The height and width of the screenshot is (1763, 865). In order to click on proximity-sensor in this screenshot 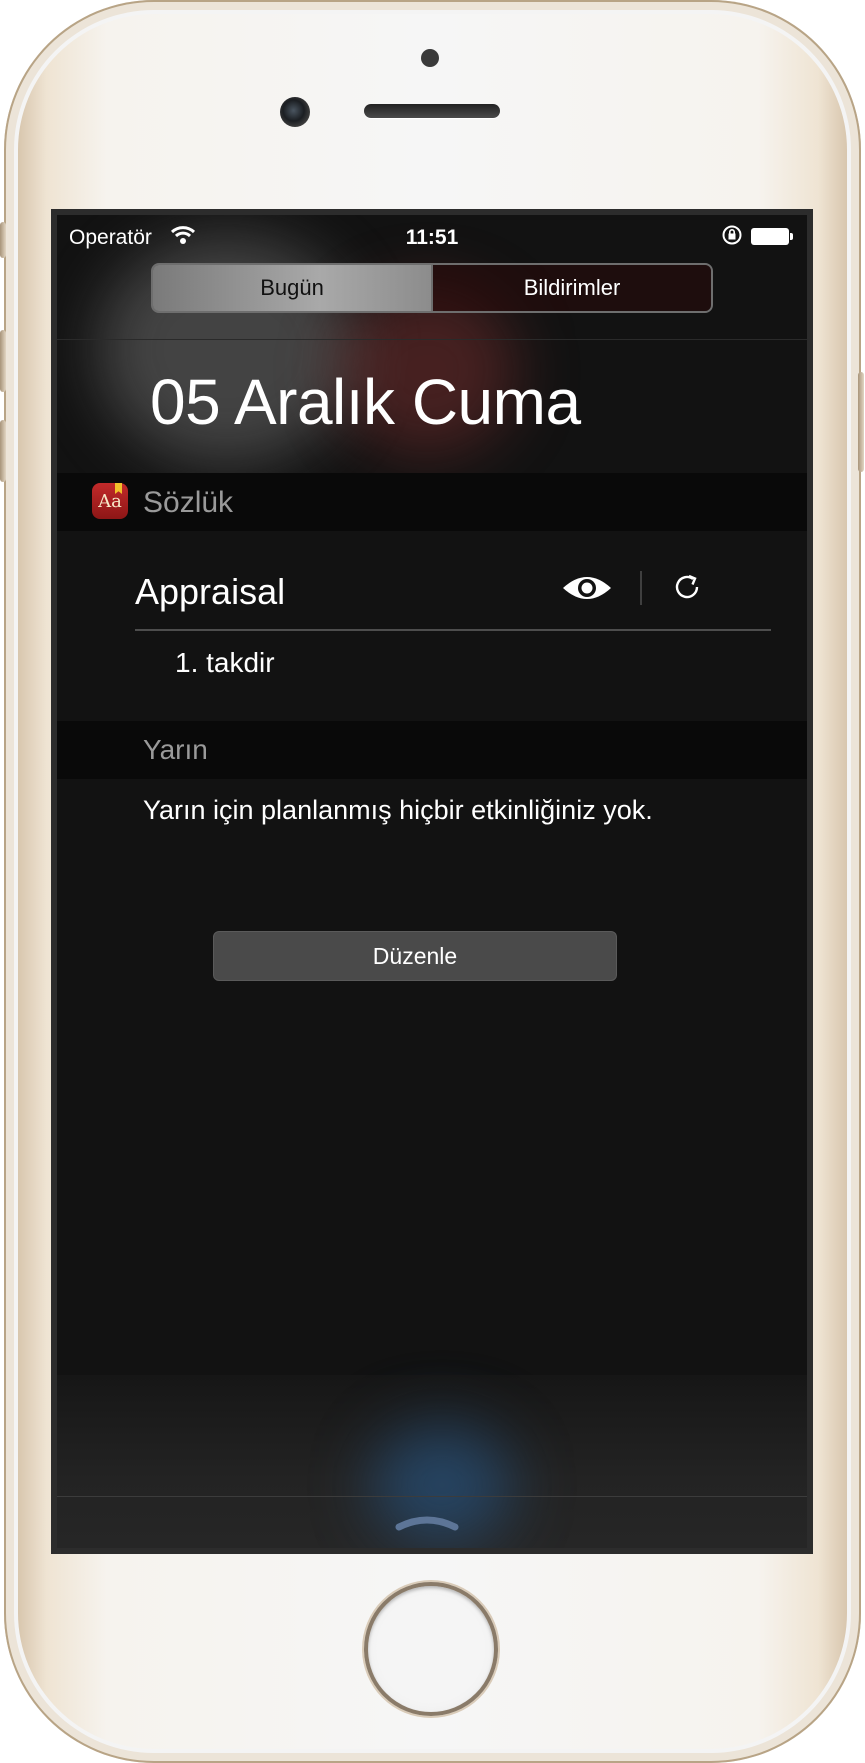, I will do `click(430, 58)`.